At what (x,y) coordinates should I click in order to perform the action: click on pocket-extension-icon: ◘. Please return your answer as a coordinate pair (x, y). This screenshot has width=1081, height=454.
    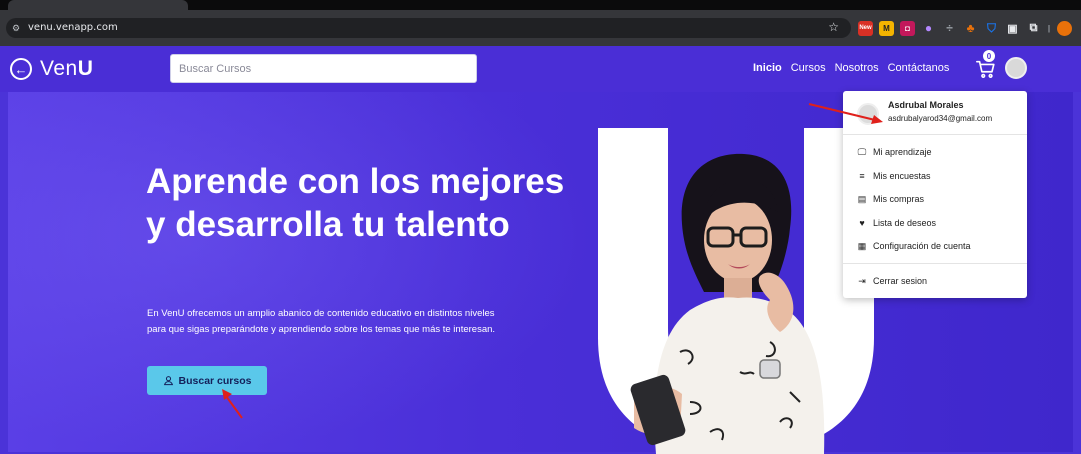
    Looking at the image, I should click on (907, 28).